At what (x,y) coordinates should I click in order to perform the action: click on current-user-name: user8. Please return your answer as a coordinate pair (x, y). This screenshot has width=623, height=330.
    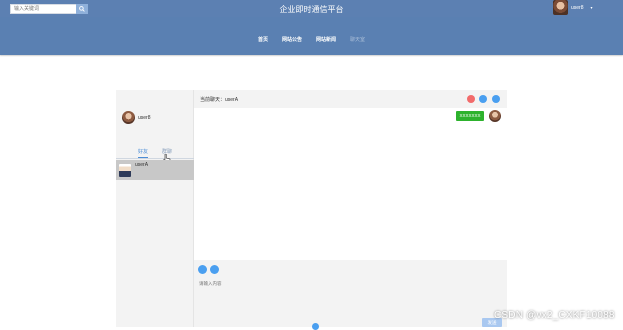
    Looking at the image, I should click on (144, 117).